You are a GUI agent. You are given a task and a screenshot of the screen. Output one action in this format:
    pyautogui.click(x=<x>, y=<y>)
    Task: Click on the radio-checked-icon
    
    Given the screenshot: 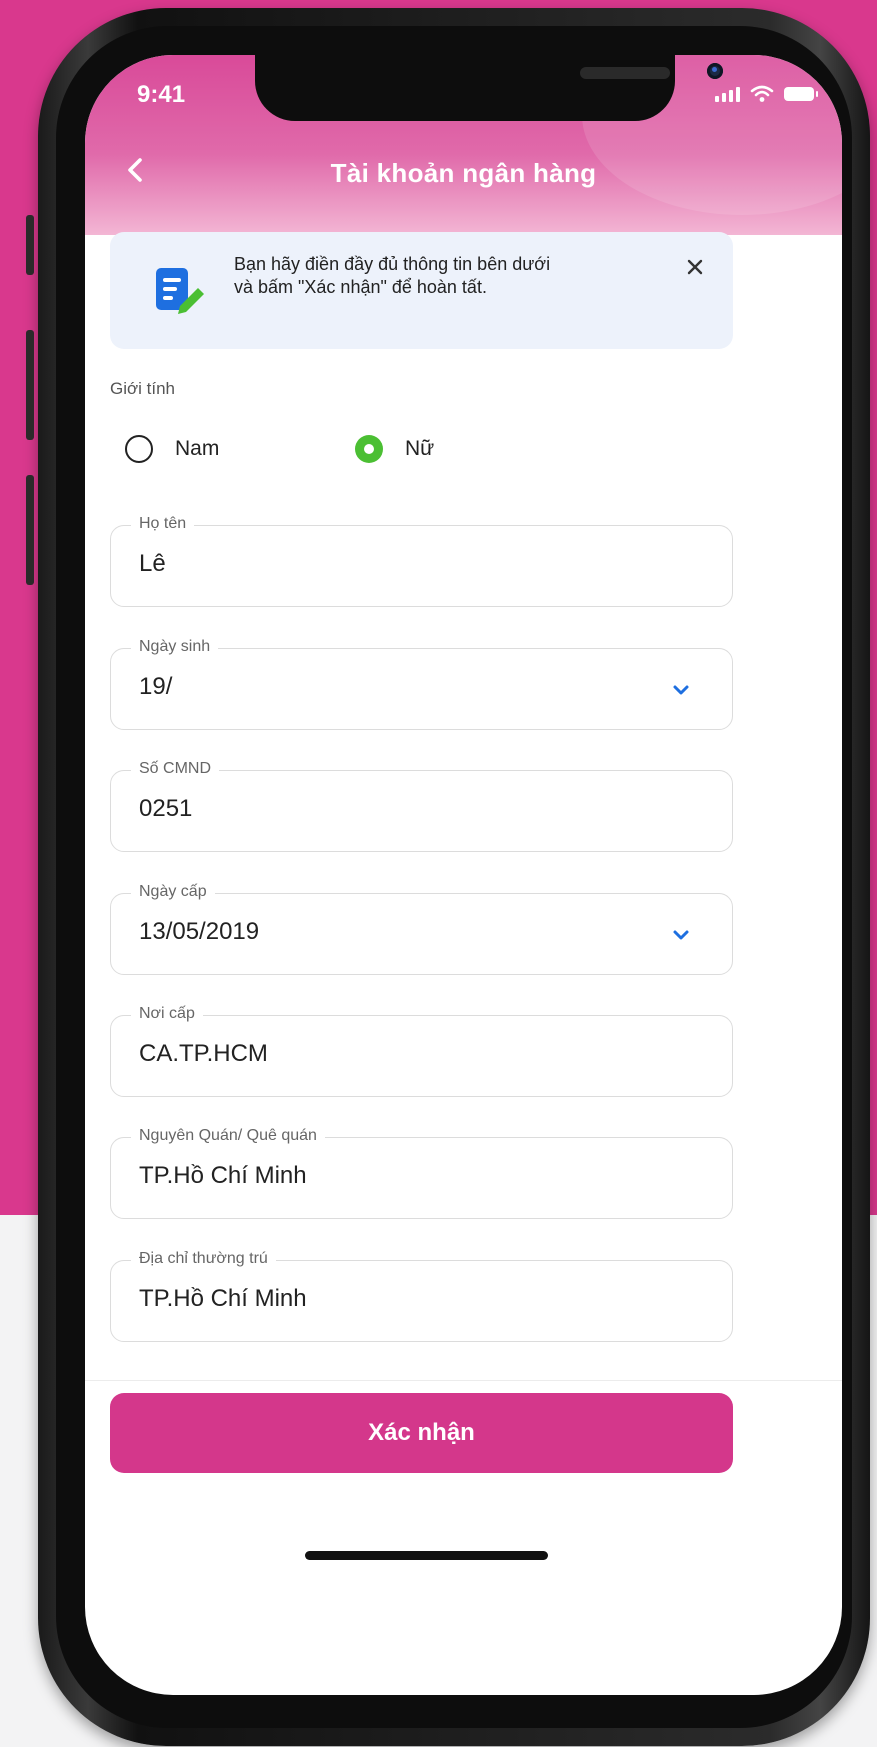 What is the action you would take?
    pyautogui.click(x=369, y=449)
    